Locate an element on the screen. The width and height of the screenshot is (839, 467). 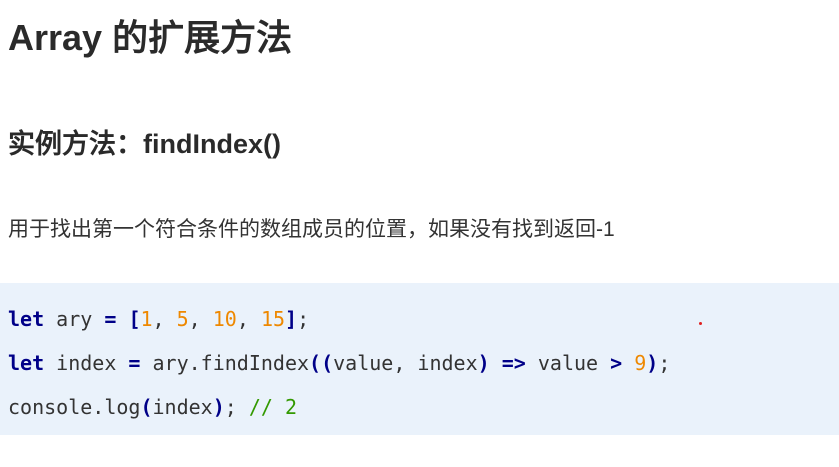
page-title: Array 的扩展方法 is located at coordinates (150, 37).